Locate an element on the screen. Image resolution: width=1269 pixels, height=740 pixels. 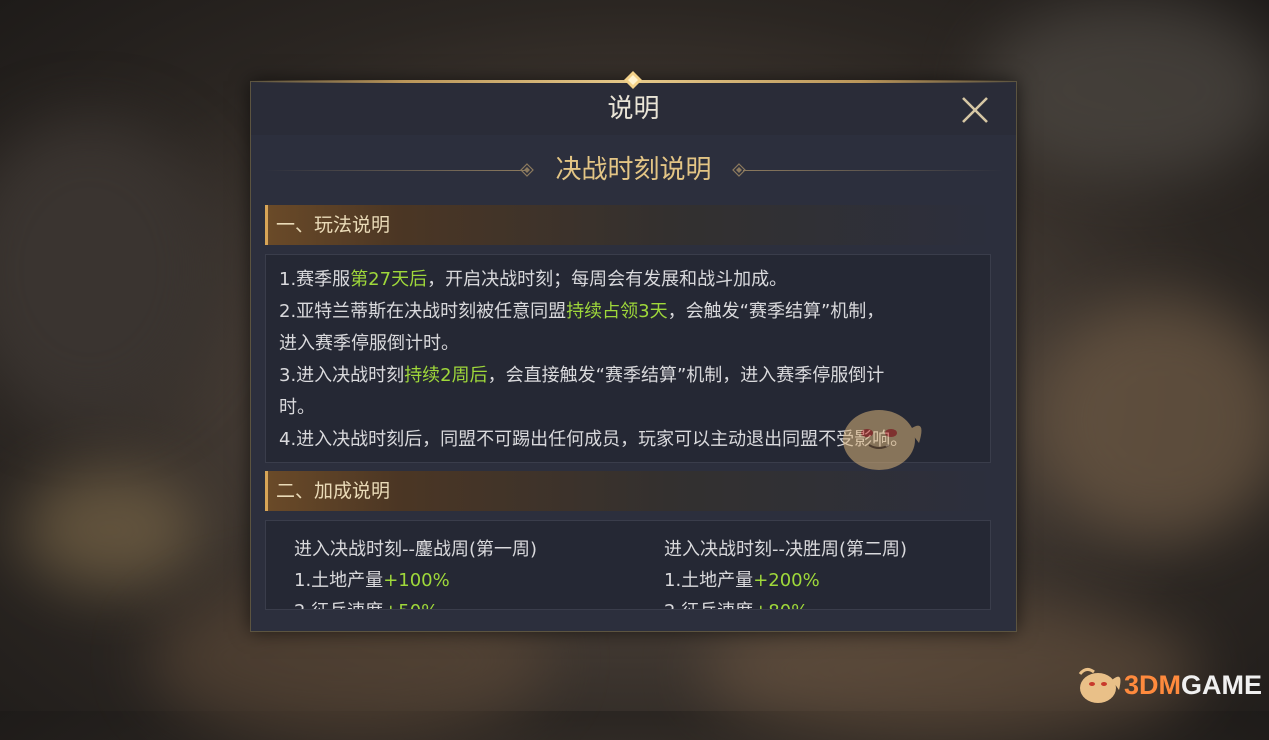
mascot-watermark-icon is located at coordinates (882, 440).